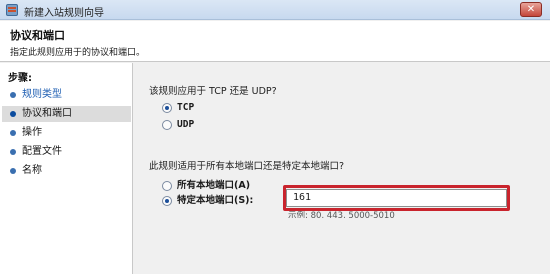 Image resolution: width=550 pixels, height=274 pixels. Describe the element at coordinates (66, 133) in the screenshot. I see `step-action: 操作` at that location.